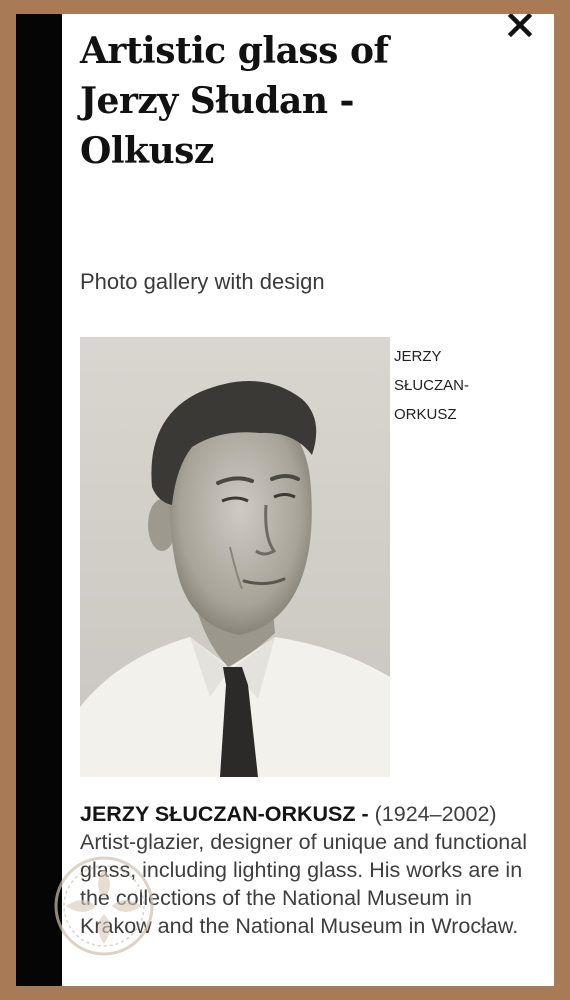 The width and height of the screenshot is (570, 1000). What do you see at coordinates (202, 281) in the screenshot?
I see `page-subtitle: Photo gallery with design` at bounding box center [202, 281].